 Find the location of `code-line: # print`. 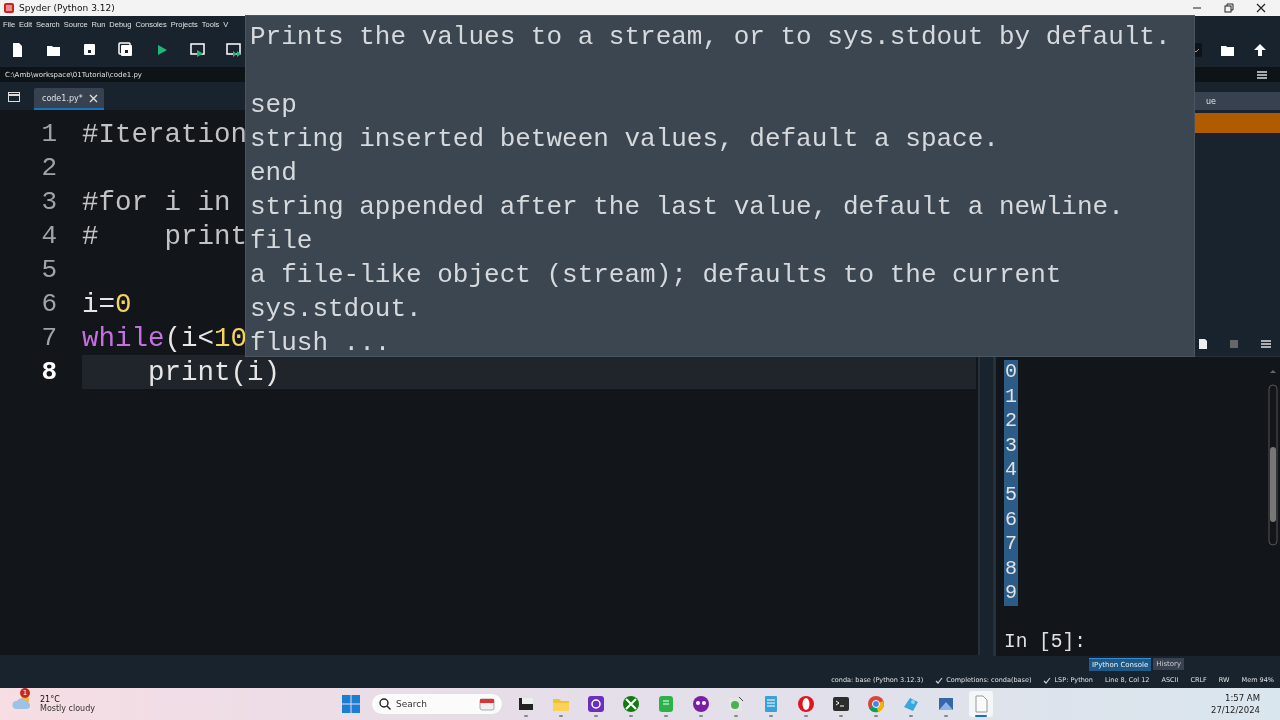

code-line: # print is located at coordinates (165, 236).